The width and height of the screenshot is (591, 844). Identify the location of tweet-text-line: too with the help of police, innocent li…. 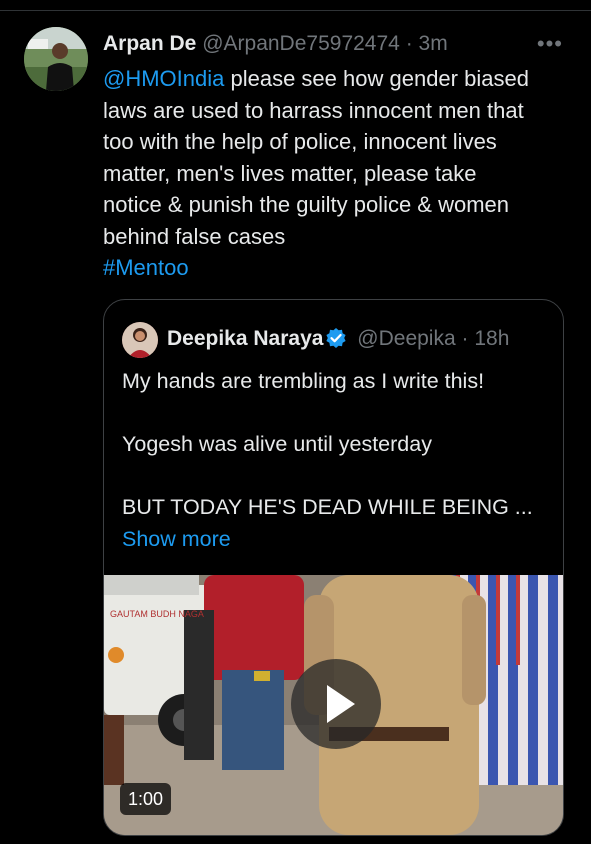
(300, 141).